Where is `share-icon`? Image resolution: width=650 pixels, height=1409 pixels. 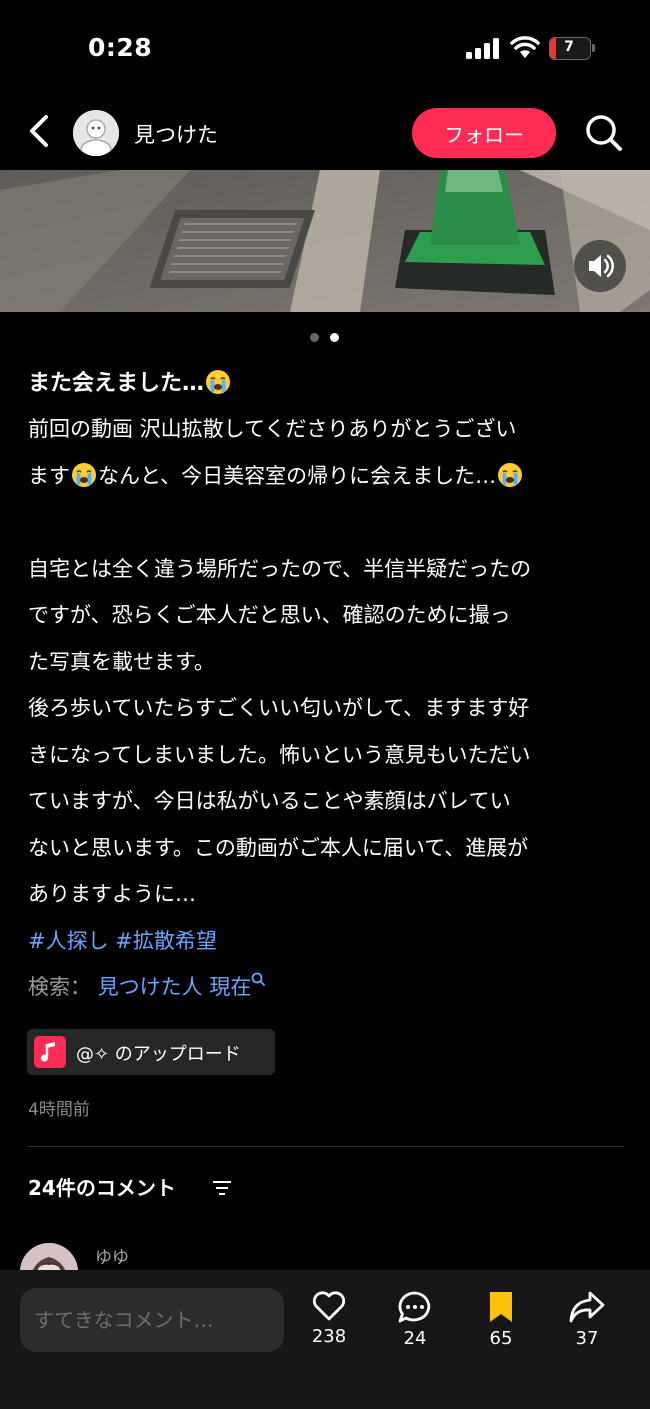
share-icon is located at coordinates (587, 1307).